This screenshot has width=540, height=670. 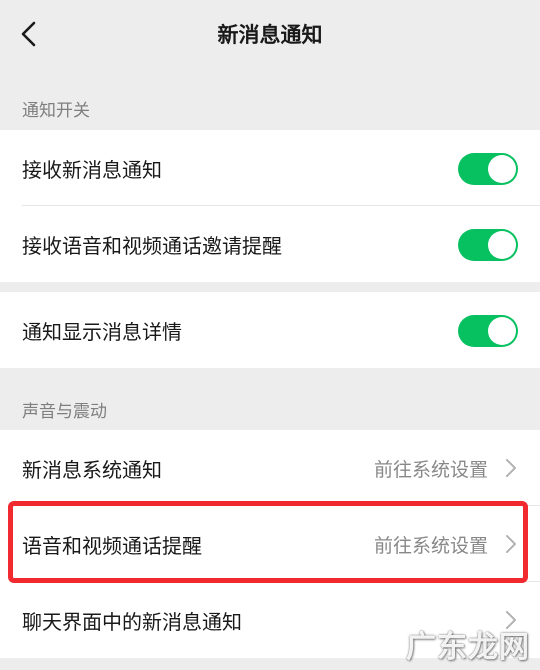 What do you see at coordinates (132, 621) in the screenshot?
I see `row-label: 聊天界面中的新消息通知` at bounding box center [132, 621].